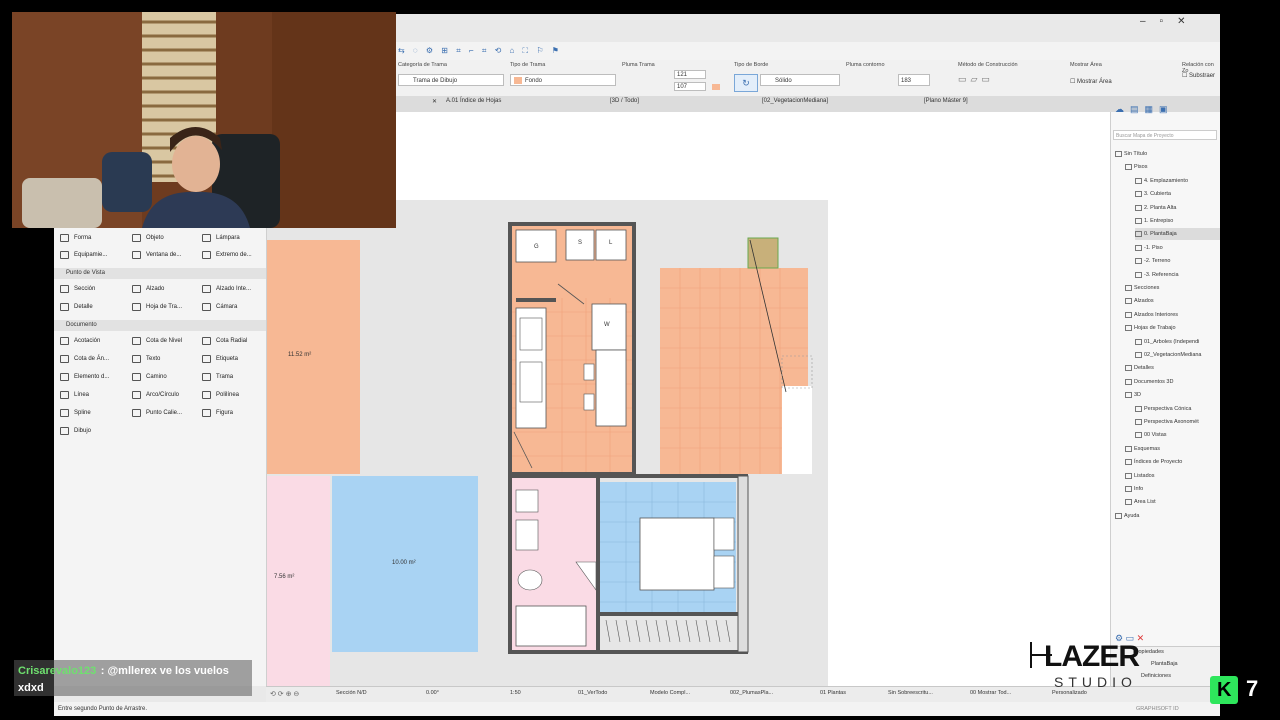 Image resolution: width=1280 pixels, height=720 pixels. Describe the element at coordinates (1172, 462) in the screenshot. I see `nav-item: Índices de Proyecto` at that location.